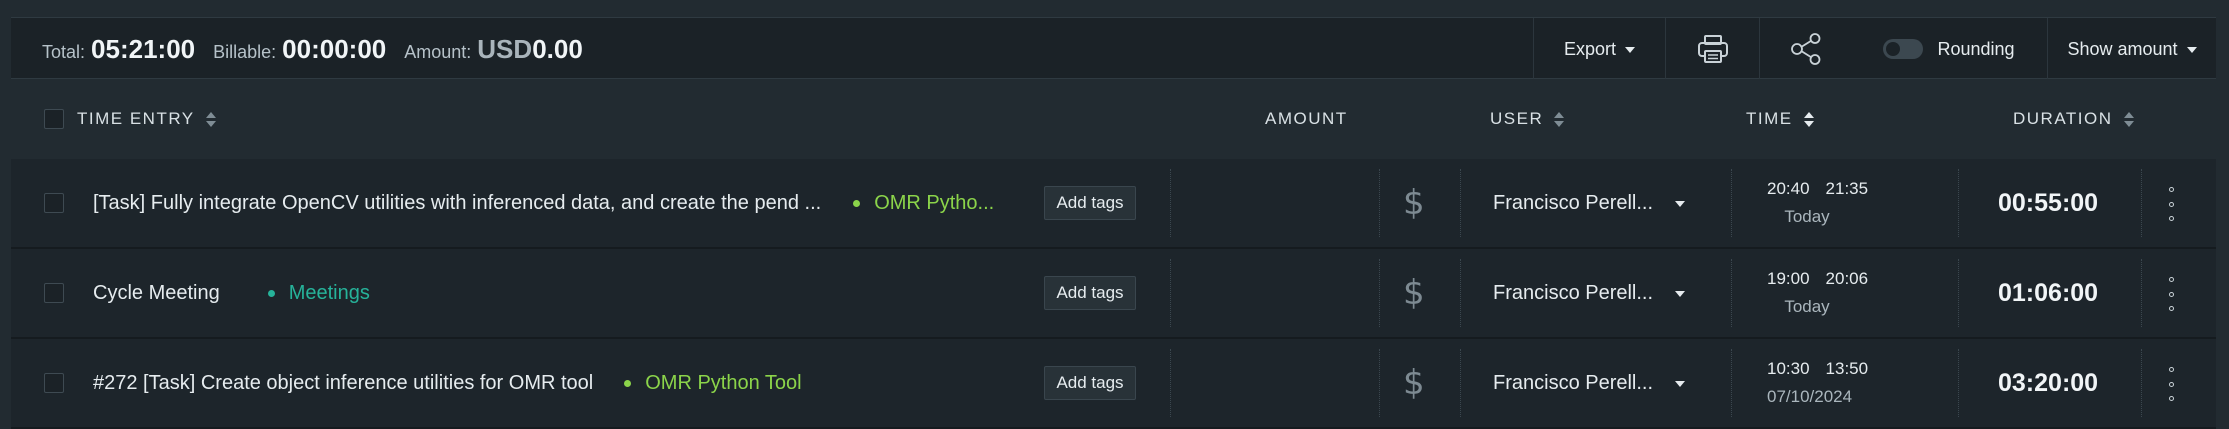 Image resolution: width=2229 pixels, height=429 pixels. I want to click on end-time: 20:06, so click(1847, 278).